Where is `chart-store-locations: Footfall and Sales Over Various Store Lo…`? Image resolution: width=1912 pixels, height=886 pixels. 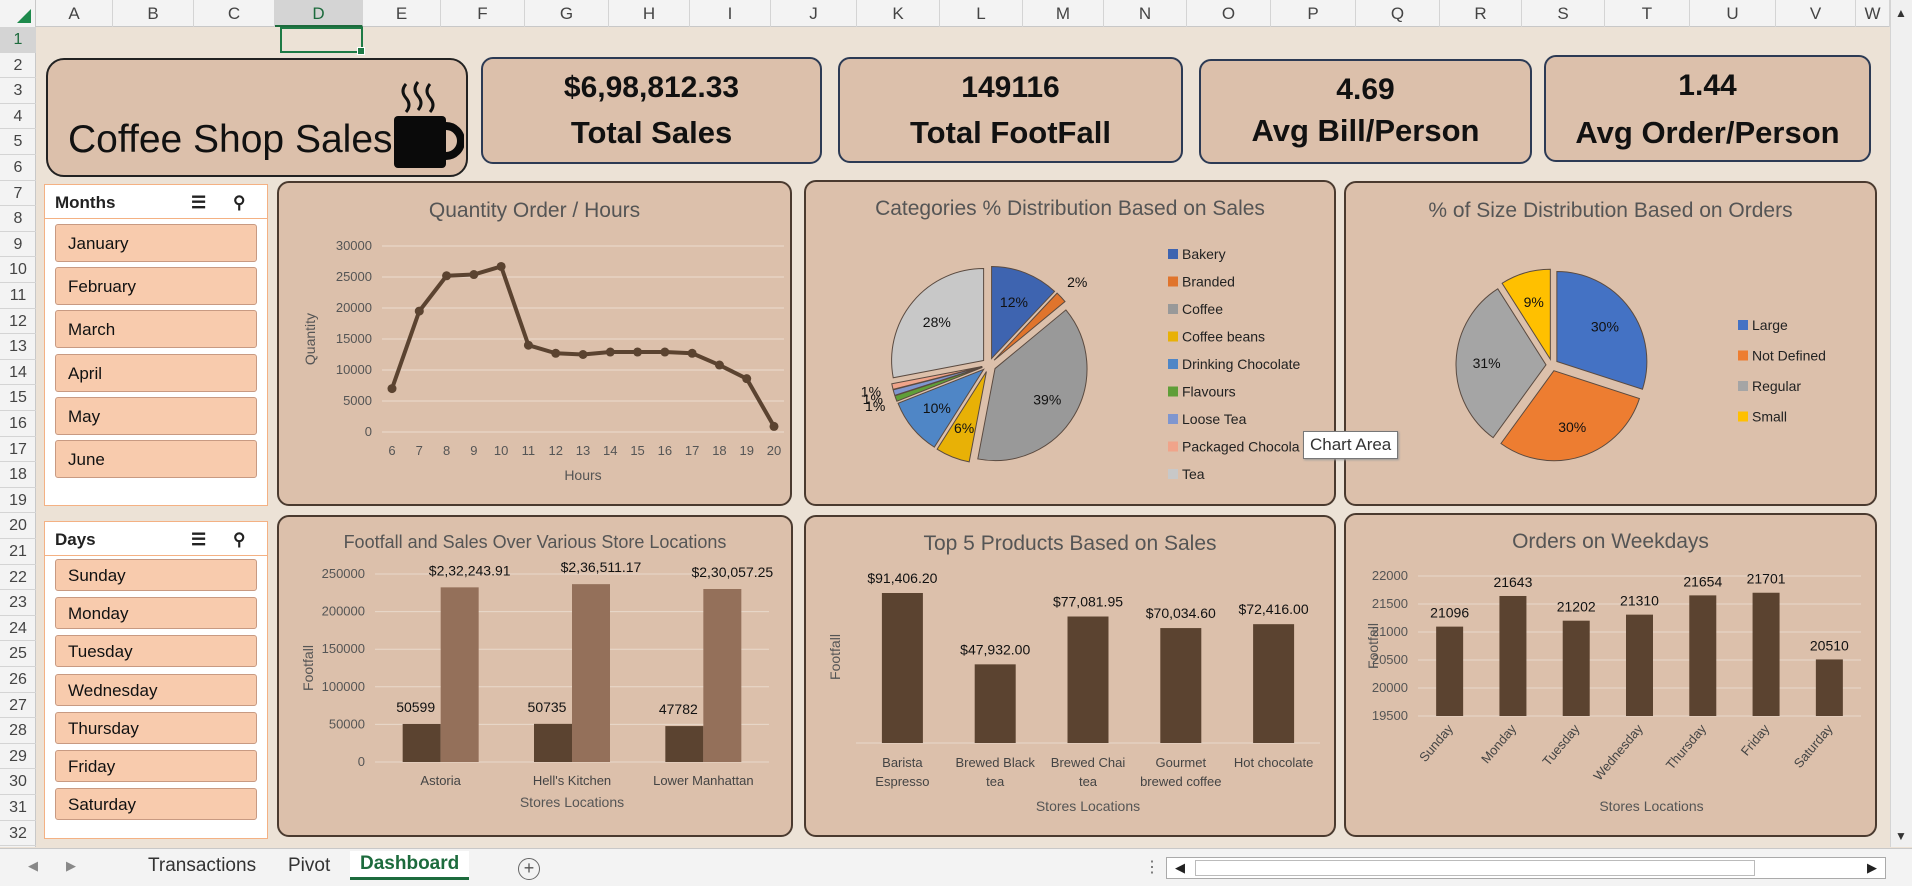
chart-store-locations: Footfall and Sales Over Various Store Lo… is located at coordinates (535, 676).